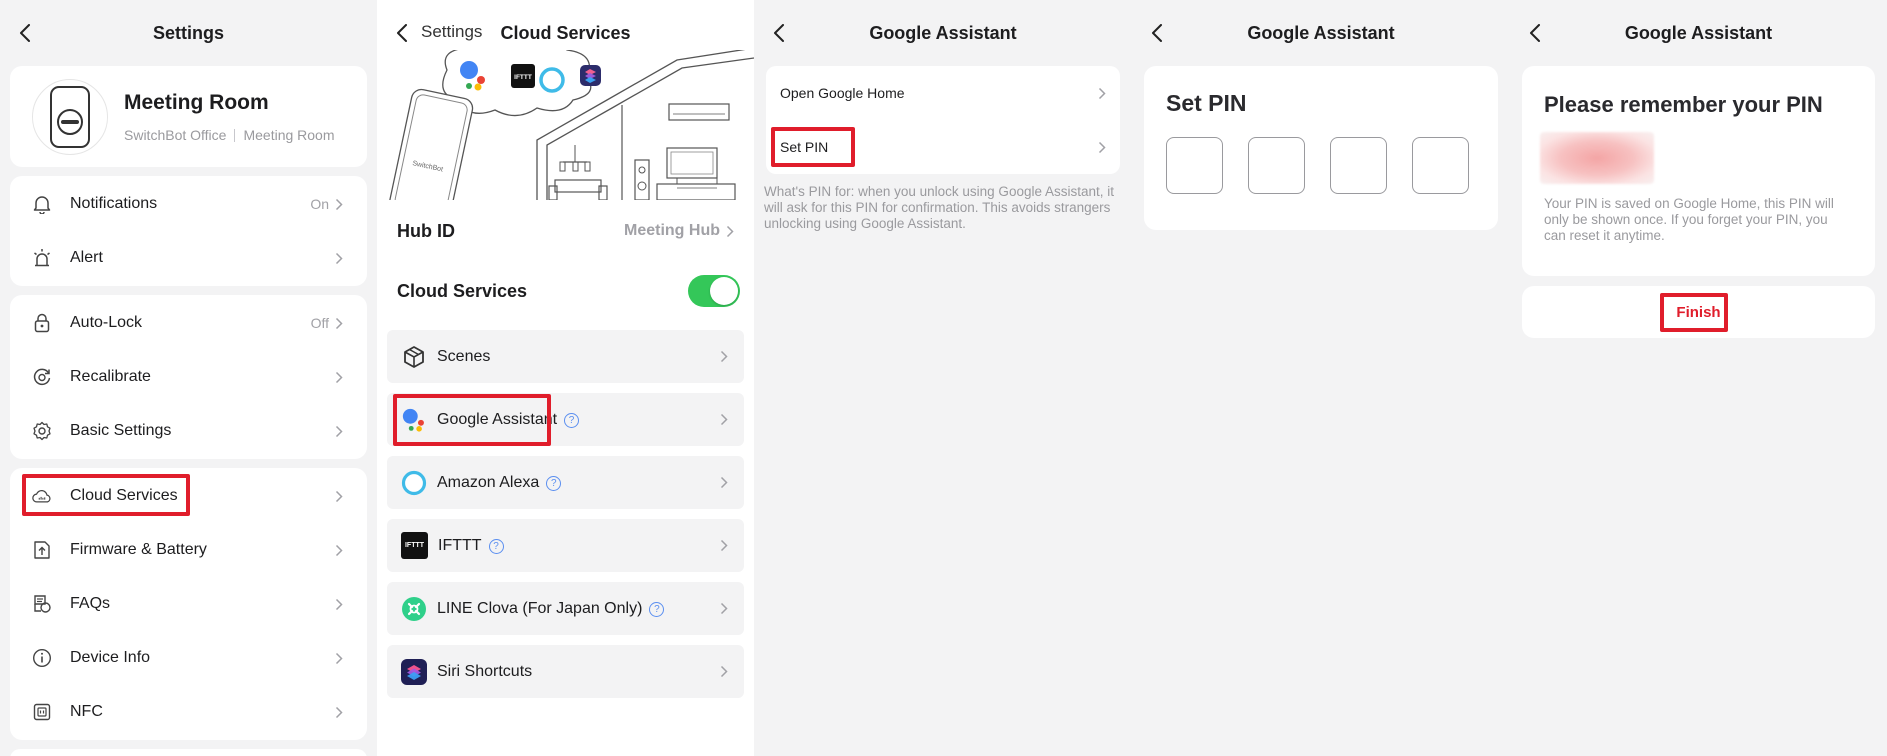 The image size is (1887, 756). I want to click on ifttt-row: IFTTT IFTTT?, so click(565, 545).